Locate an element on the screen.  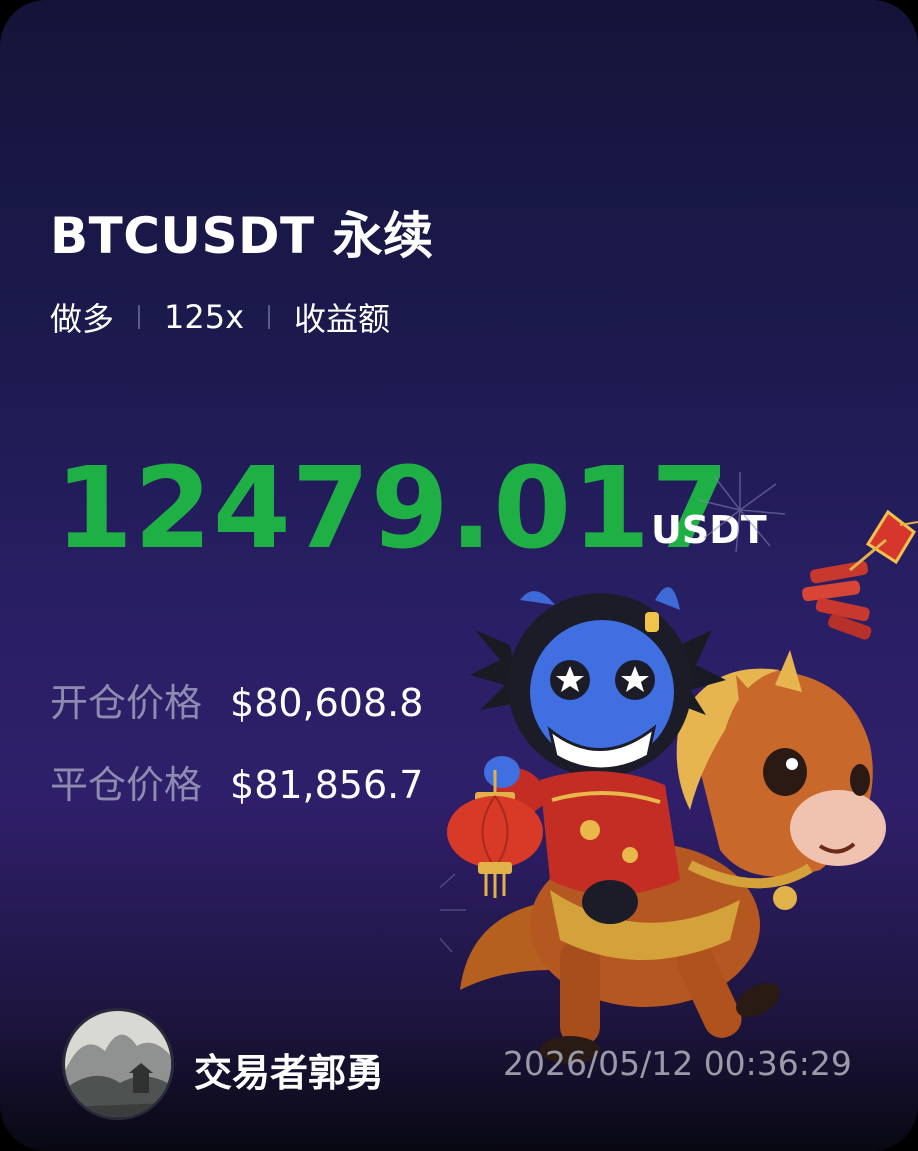
avatar-landscape-icon is located at coordinates (118, 1064).